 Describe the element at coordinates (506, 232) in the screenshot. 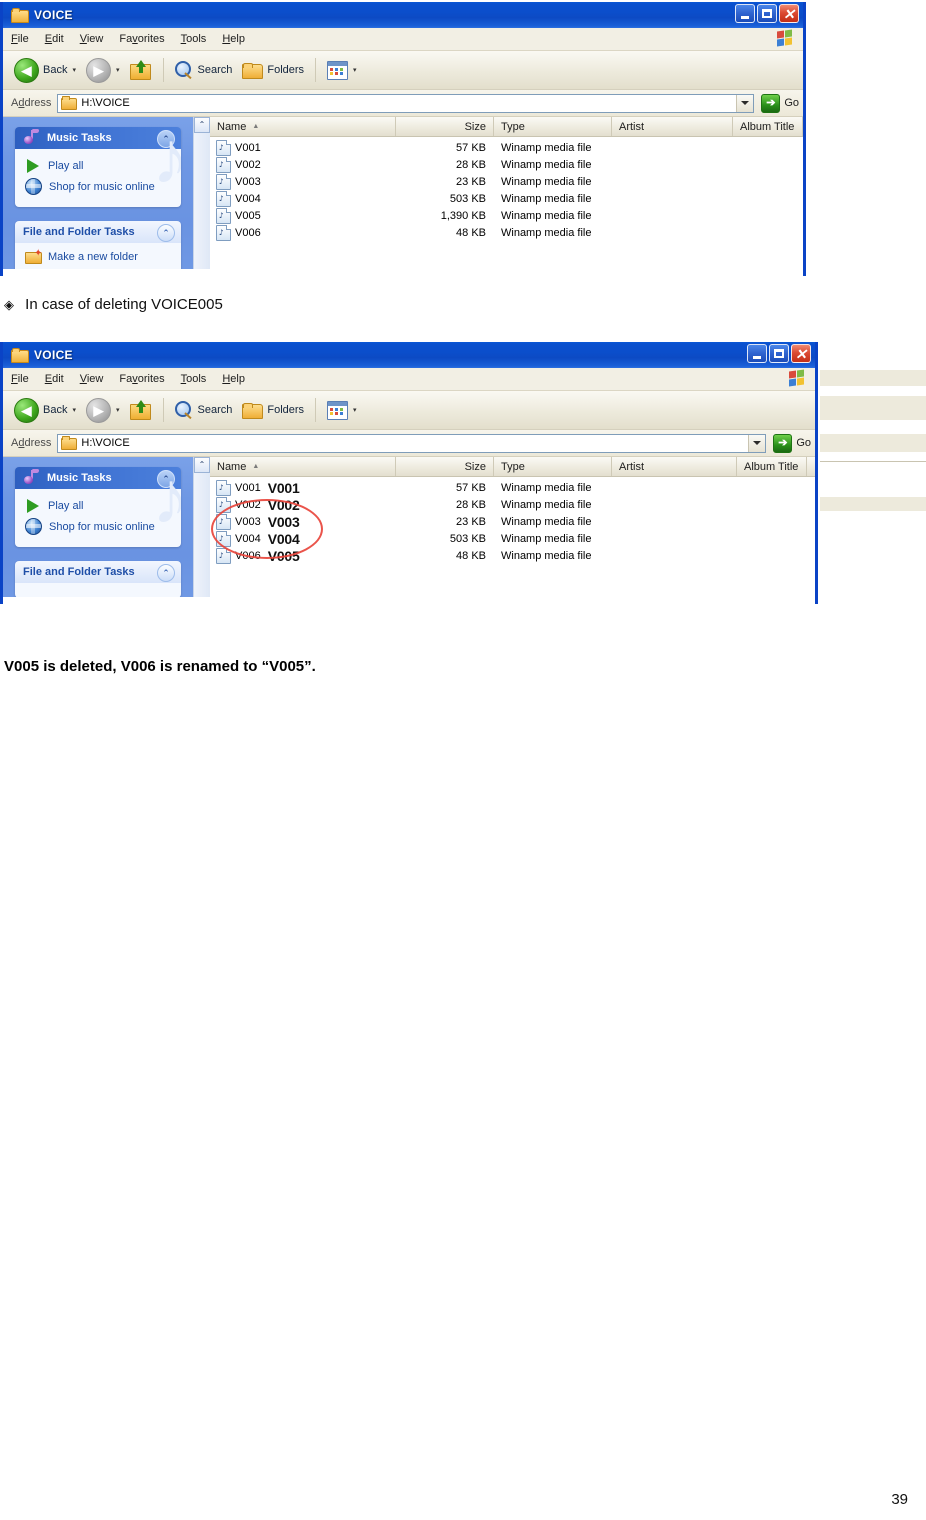

I see `file-row: ♪ V006 48 KB Winamp media file` at that location.